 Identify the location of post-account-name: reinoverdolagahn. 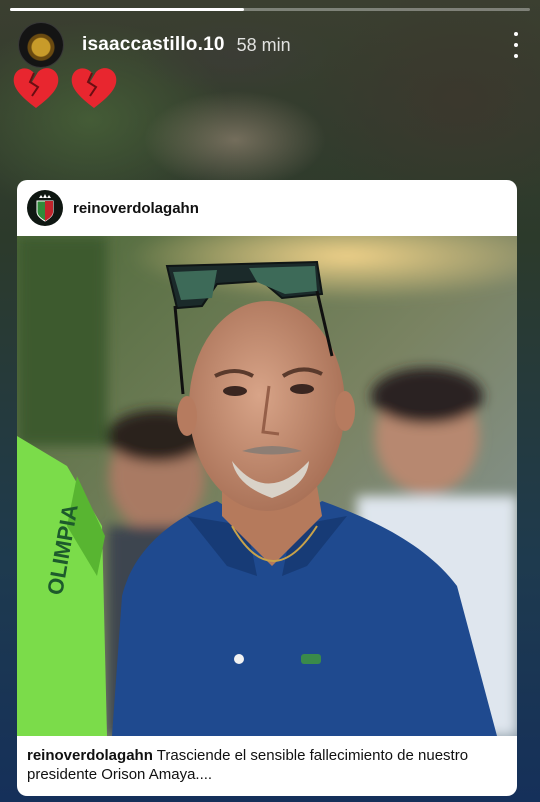
(136, 208).